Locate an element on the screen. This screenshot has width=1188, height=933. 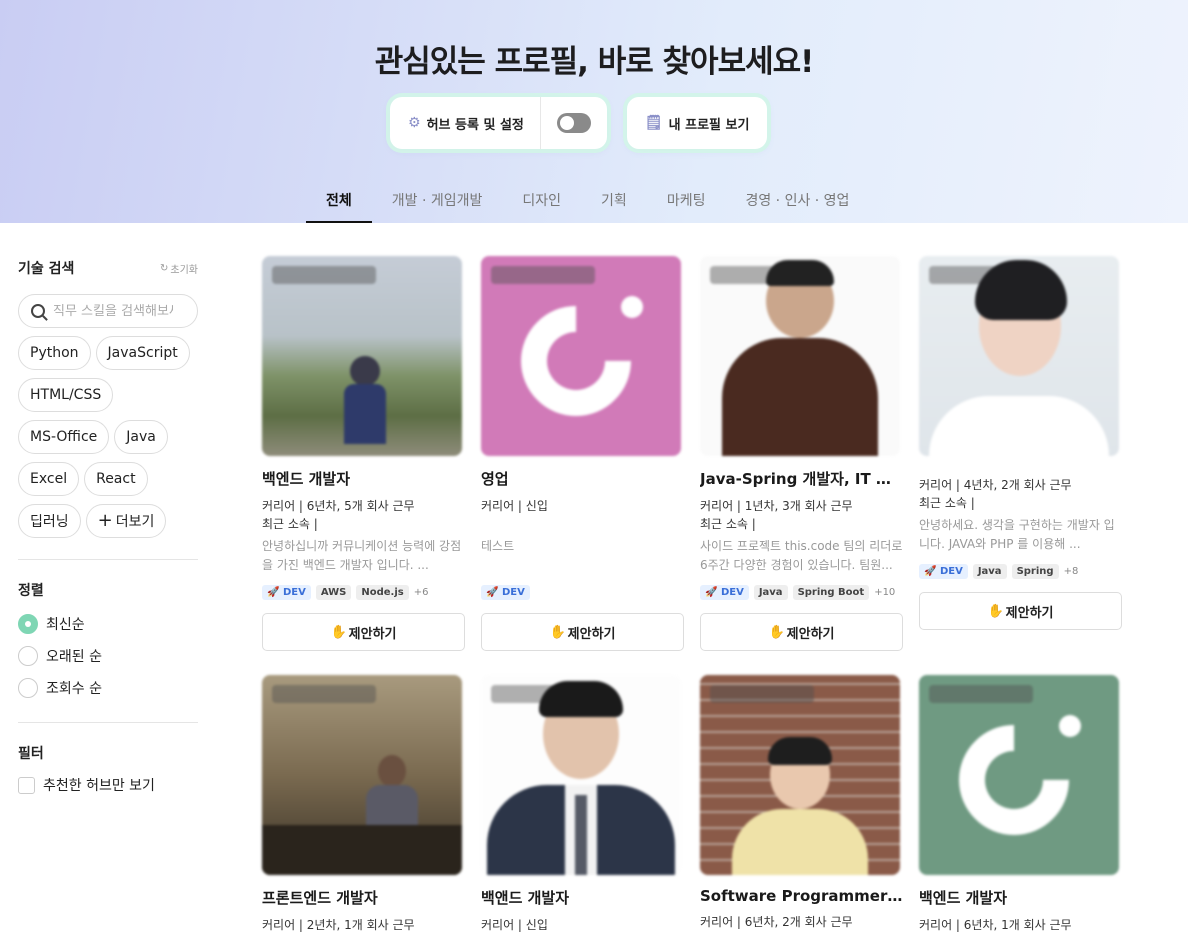
hero-actions: ⚙ 허브 등록 및 설정 🗒 내 프로필 보기 is located at coordinates (579, 123).